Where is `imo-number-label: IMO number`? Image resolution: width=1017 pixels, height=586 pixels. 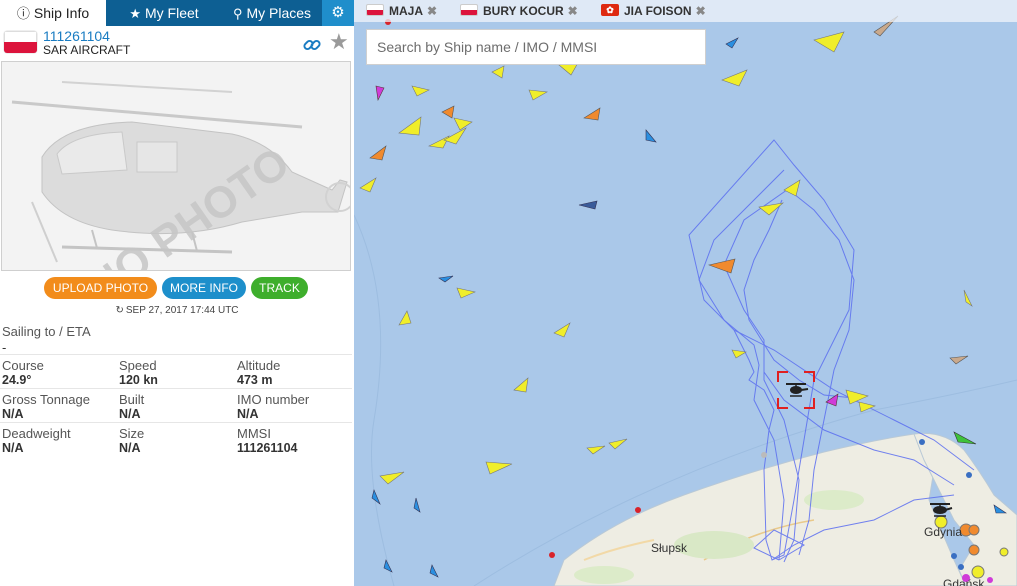 imo-number-label: IMO number is located at coordinates (273, 399).